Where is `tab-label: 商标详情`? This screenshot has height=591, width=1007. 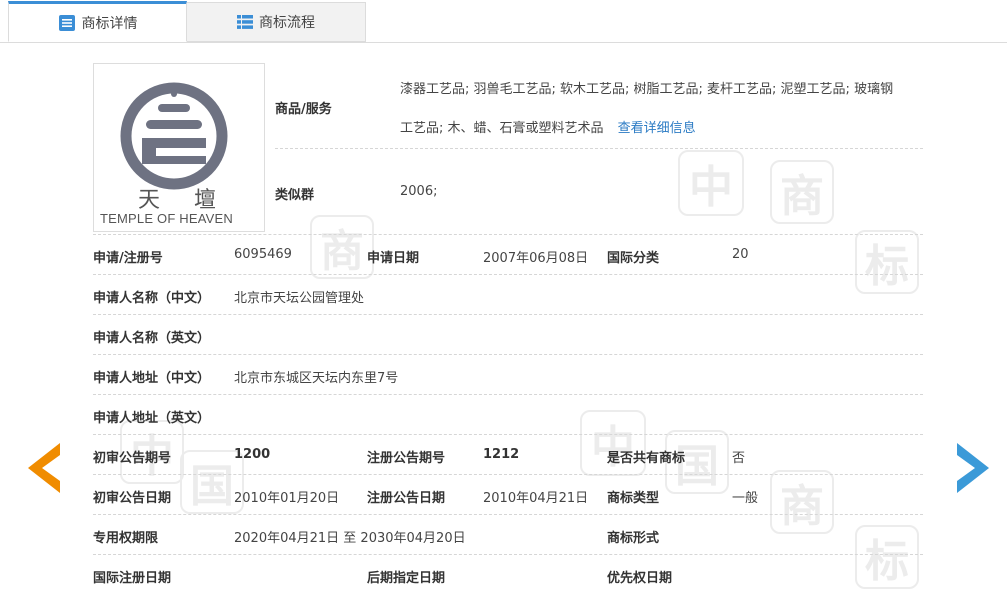 tab-label: 商标详情 is located at coordinates (109, 23).